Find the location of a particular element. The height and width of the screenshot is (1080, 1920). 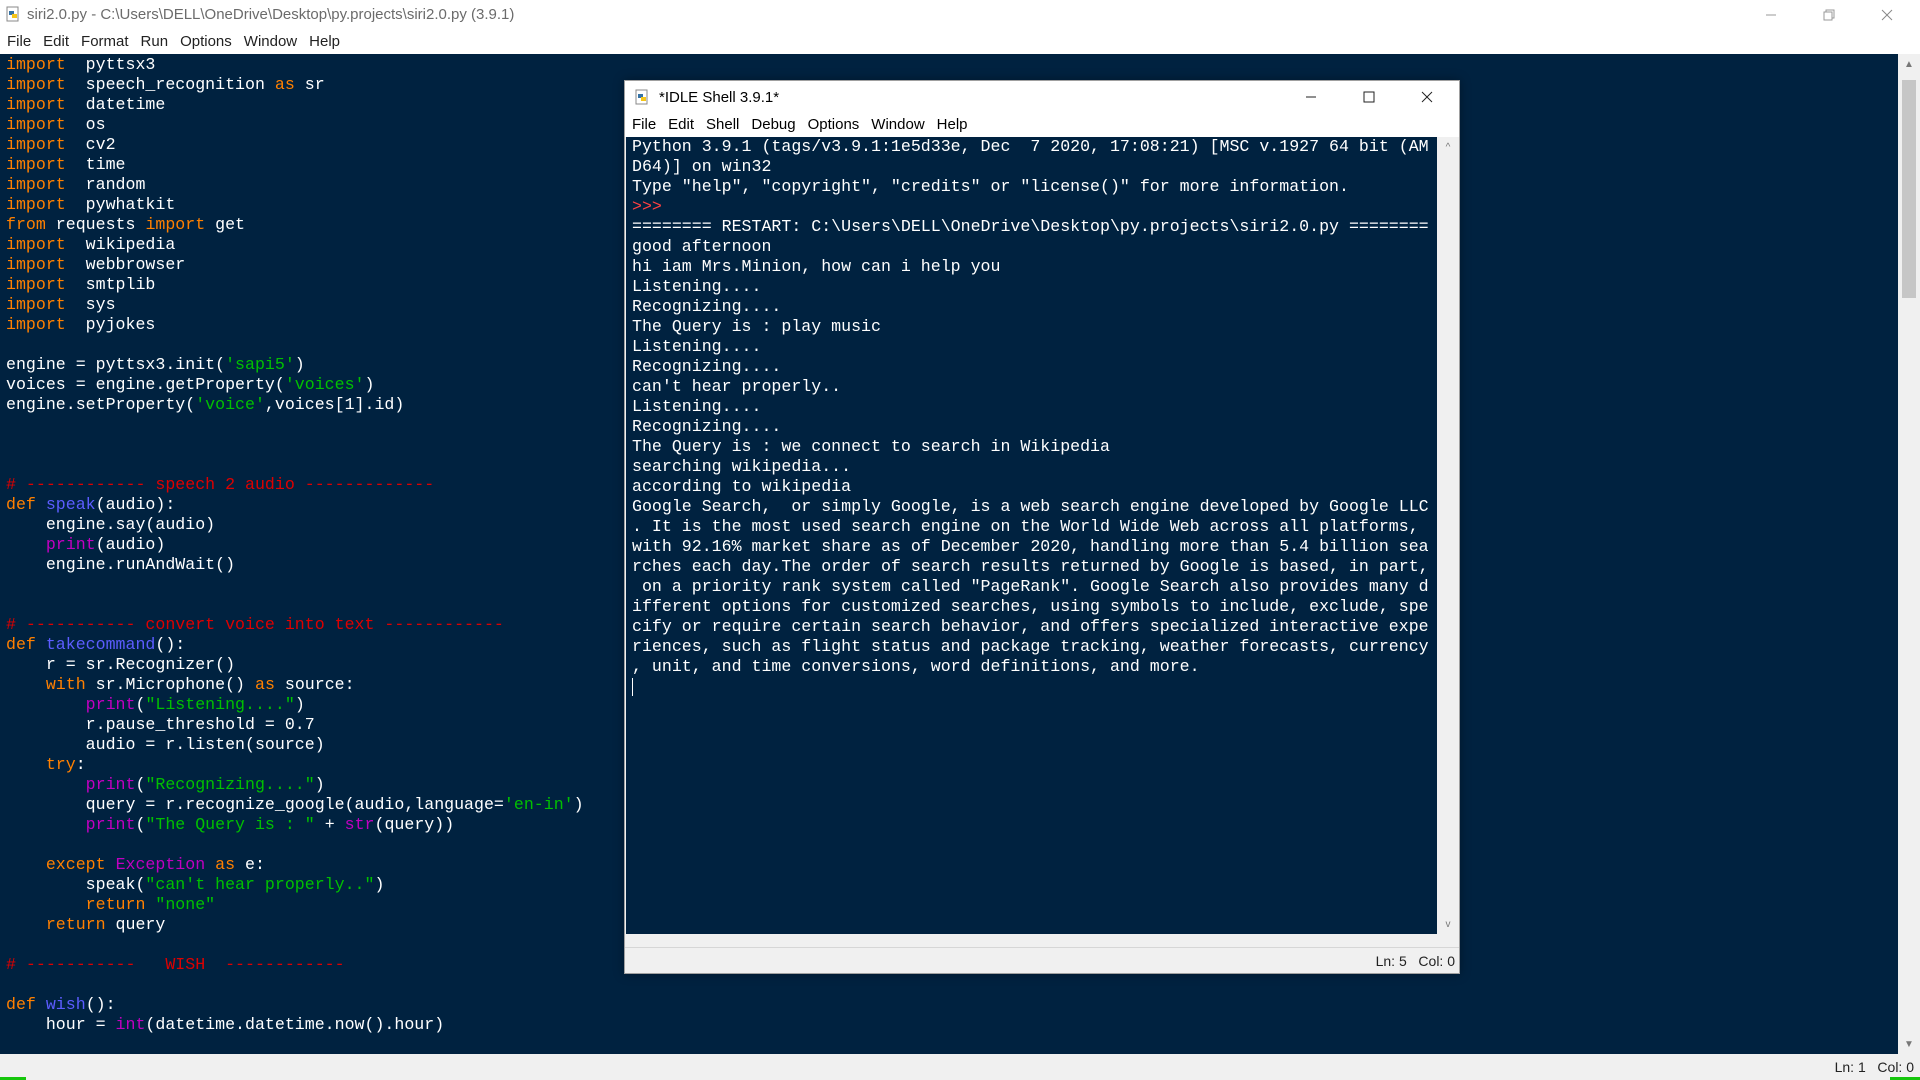

code-line: import time is located at coordinates (66, 164).